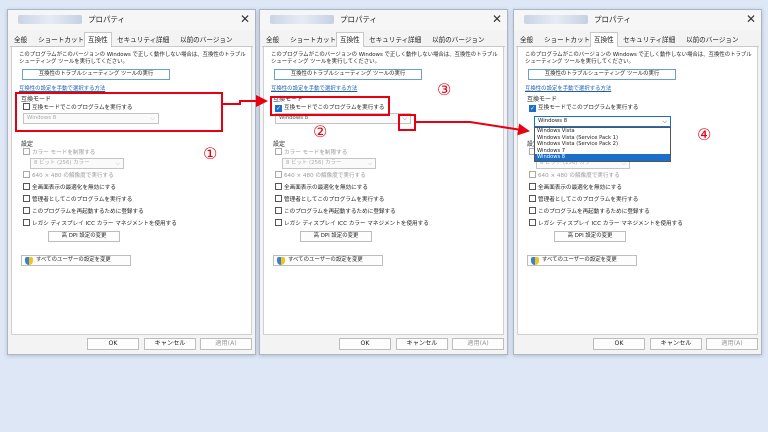 This screenshot has width=768, height=432. I want to click on step-marker-4: ④, so click(704, 134).